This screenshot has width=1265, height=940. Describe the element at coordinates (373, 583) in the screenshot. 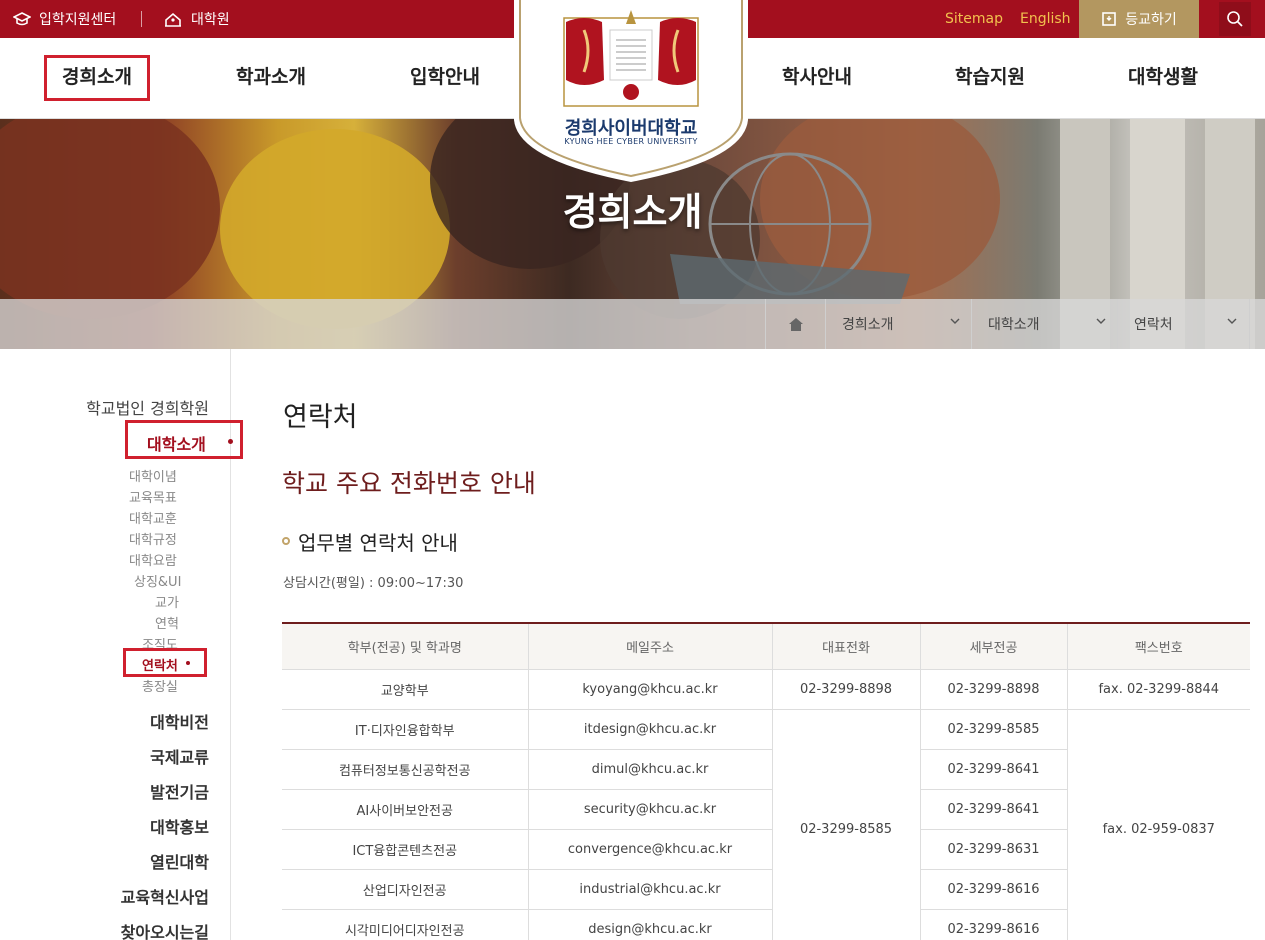

I see `consultation-hours: 상담시간(평일) : 09:00~17:30` at that location.